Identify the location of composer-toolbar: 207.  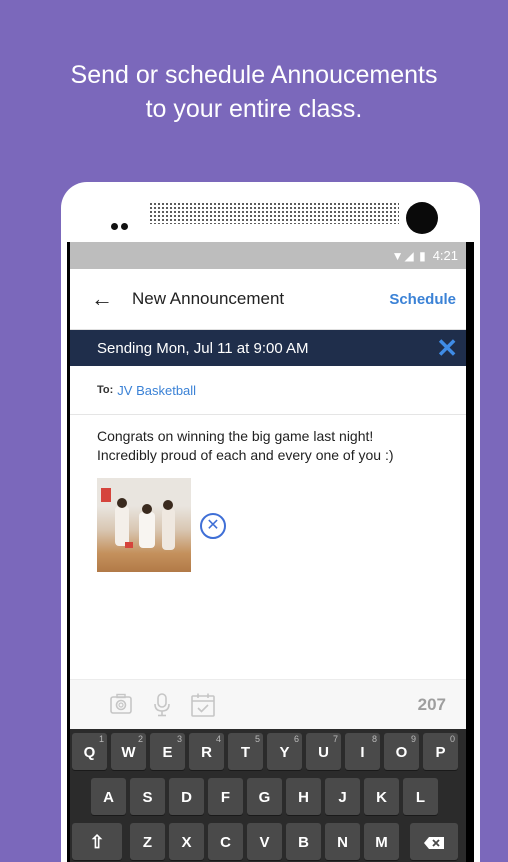
(268, 704).